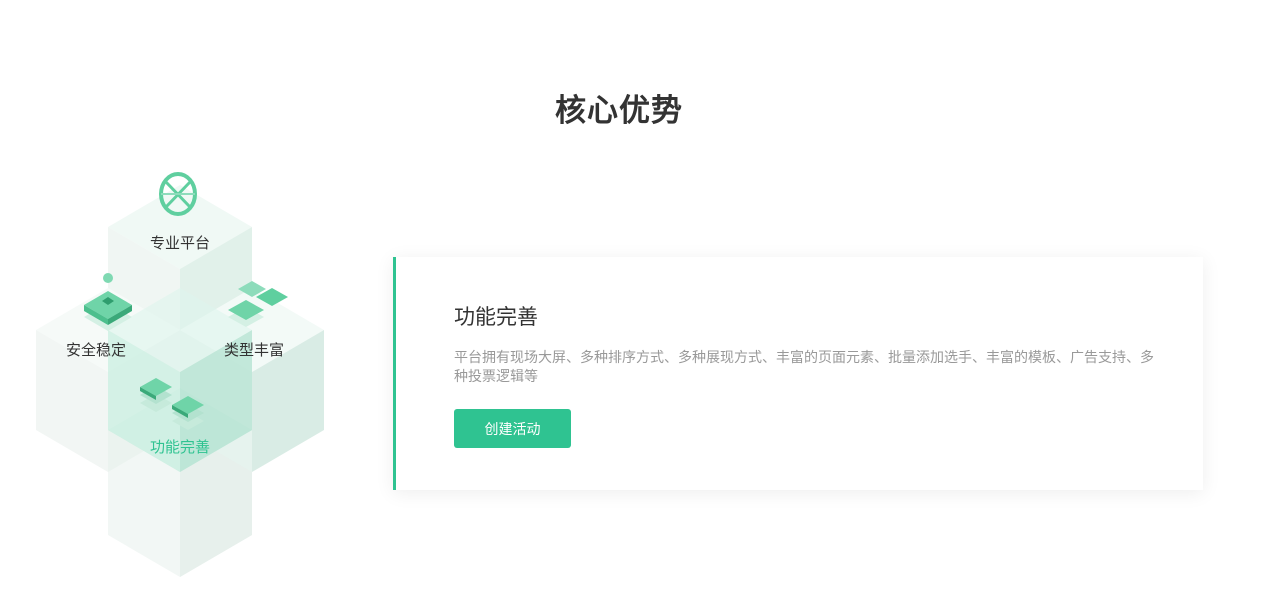 This screenshot has height=612, width=1280. What do you see at coordinates (96, 349) in the screenshot?
I see `feature-tab-secure-stable: 安全稳定` at bounding box center [96, 349].